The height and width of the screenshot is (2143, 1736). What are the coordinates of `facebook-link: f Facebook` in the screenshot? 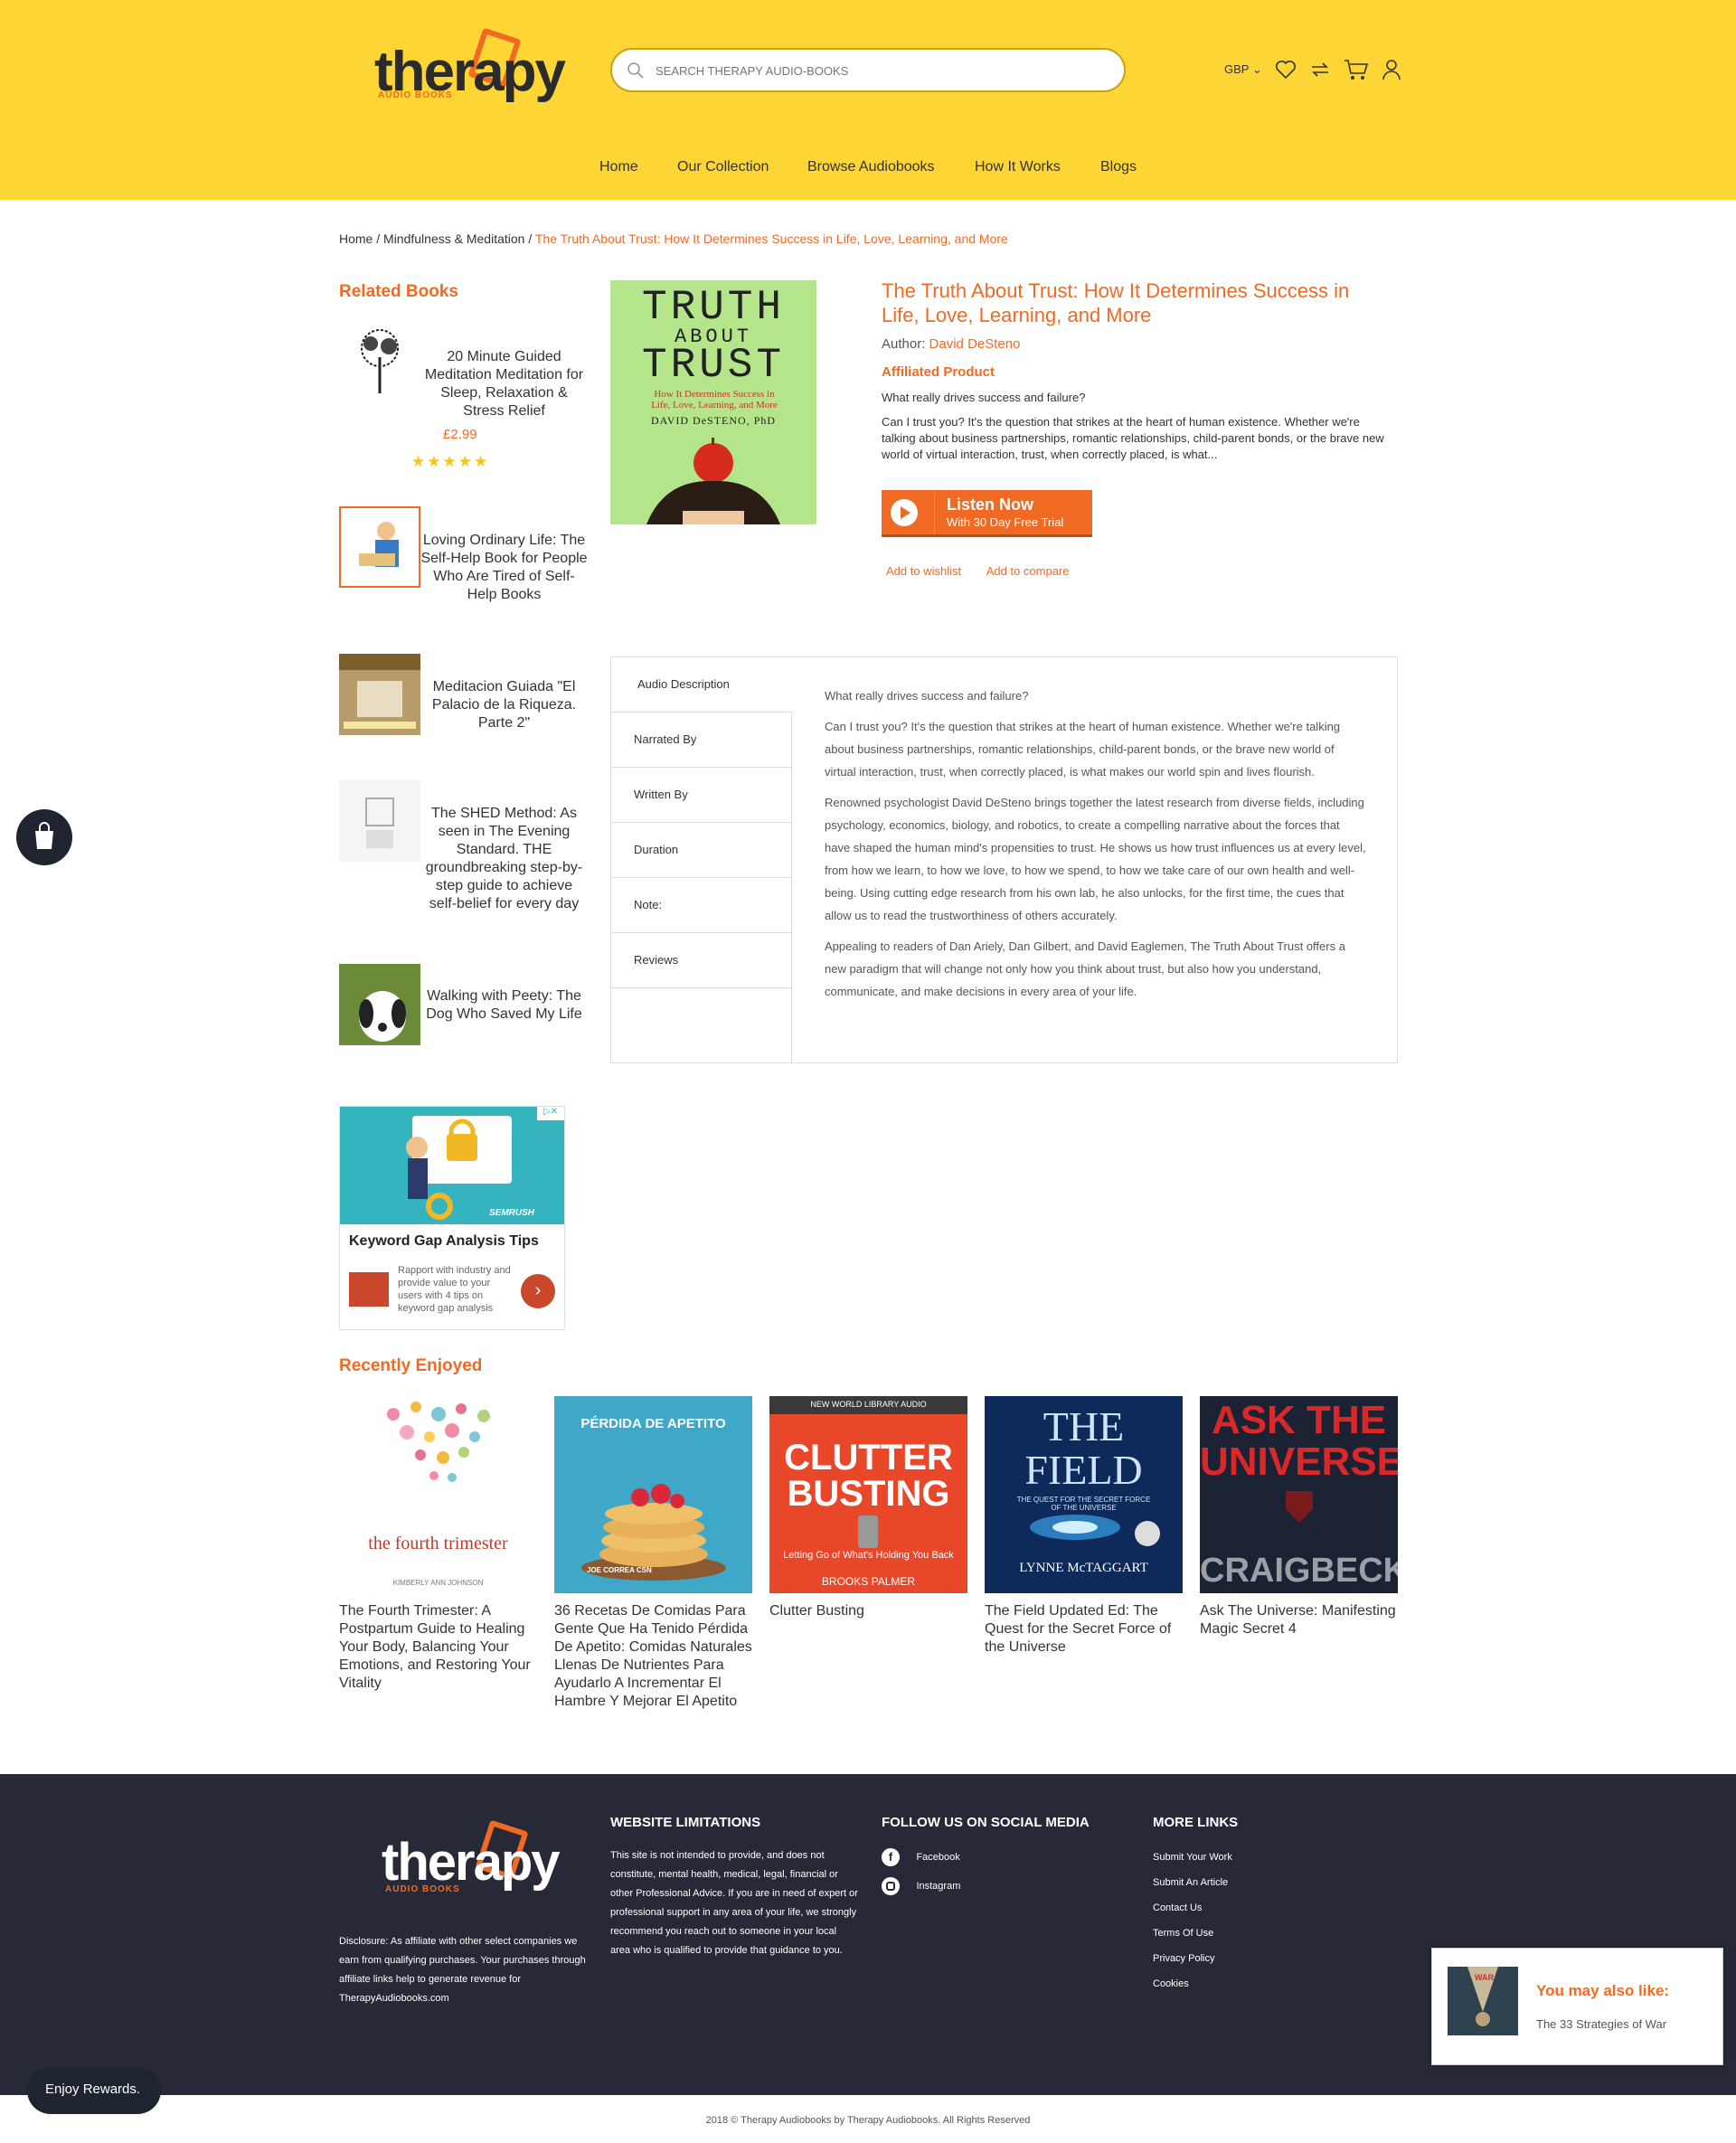 It's located at (921, 1857).